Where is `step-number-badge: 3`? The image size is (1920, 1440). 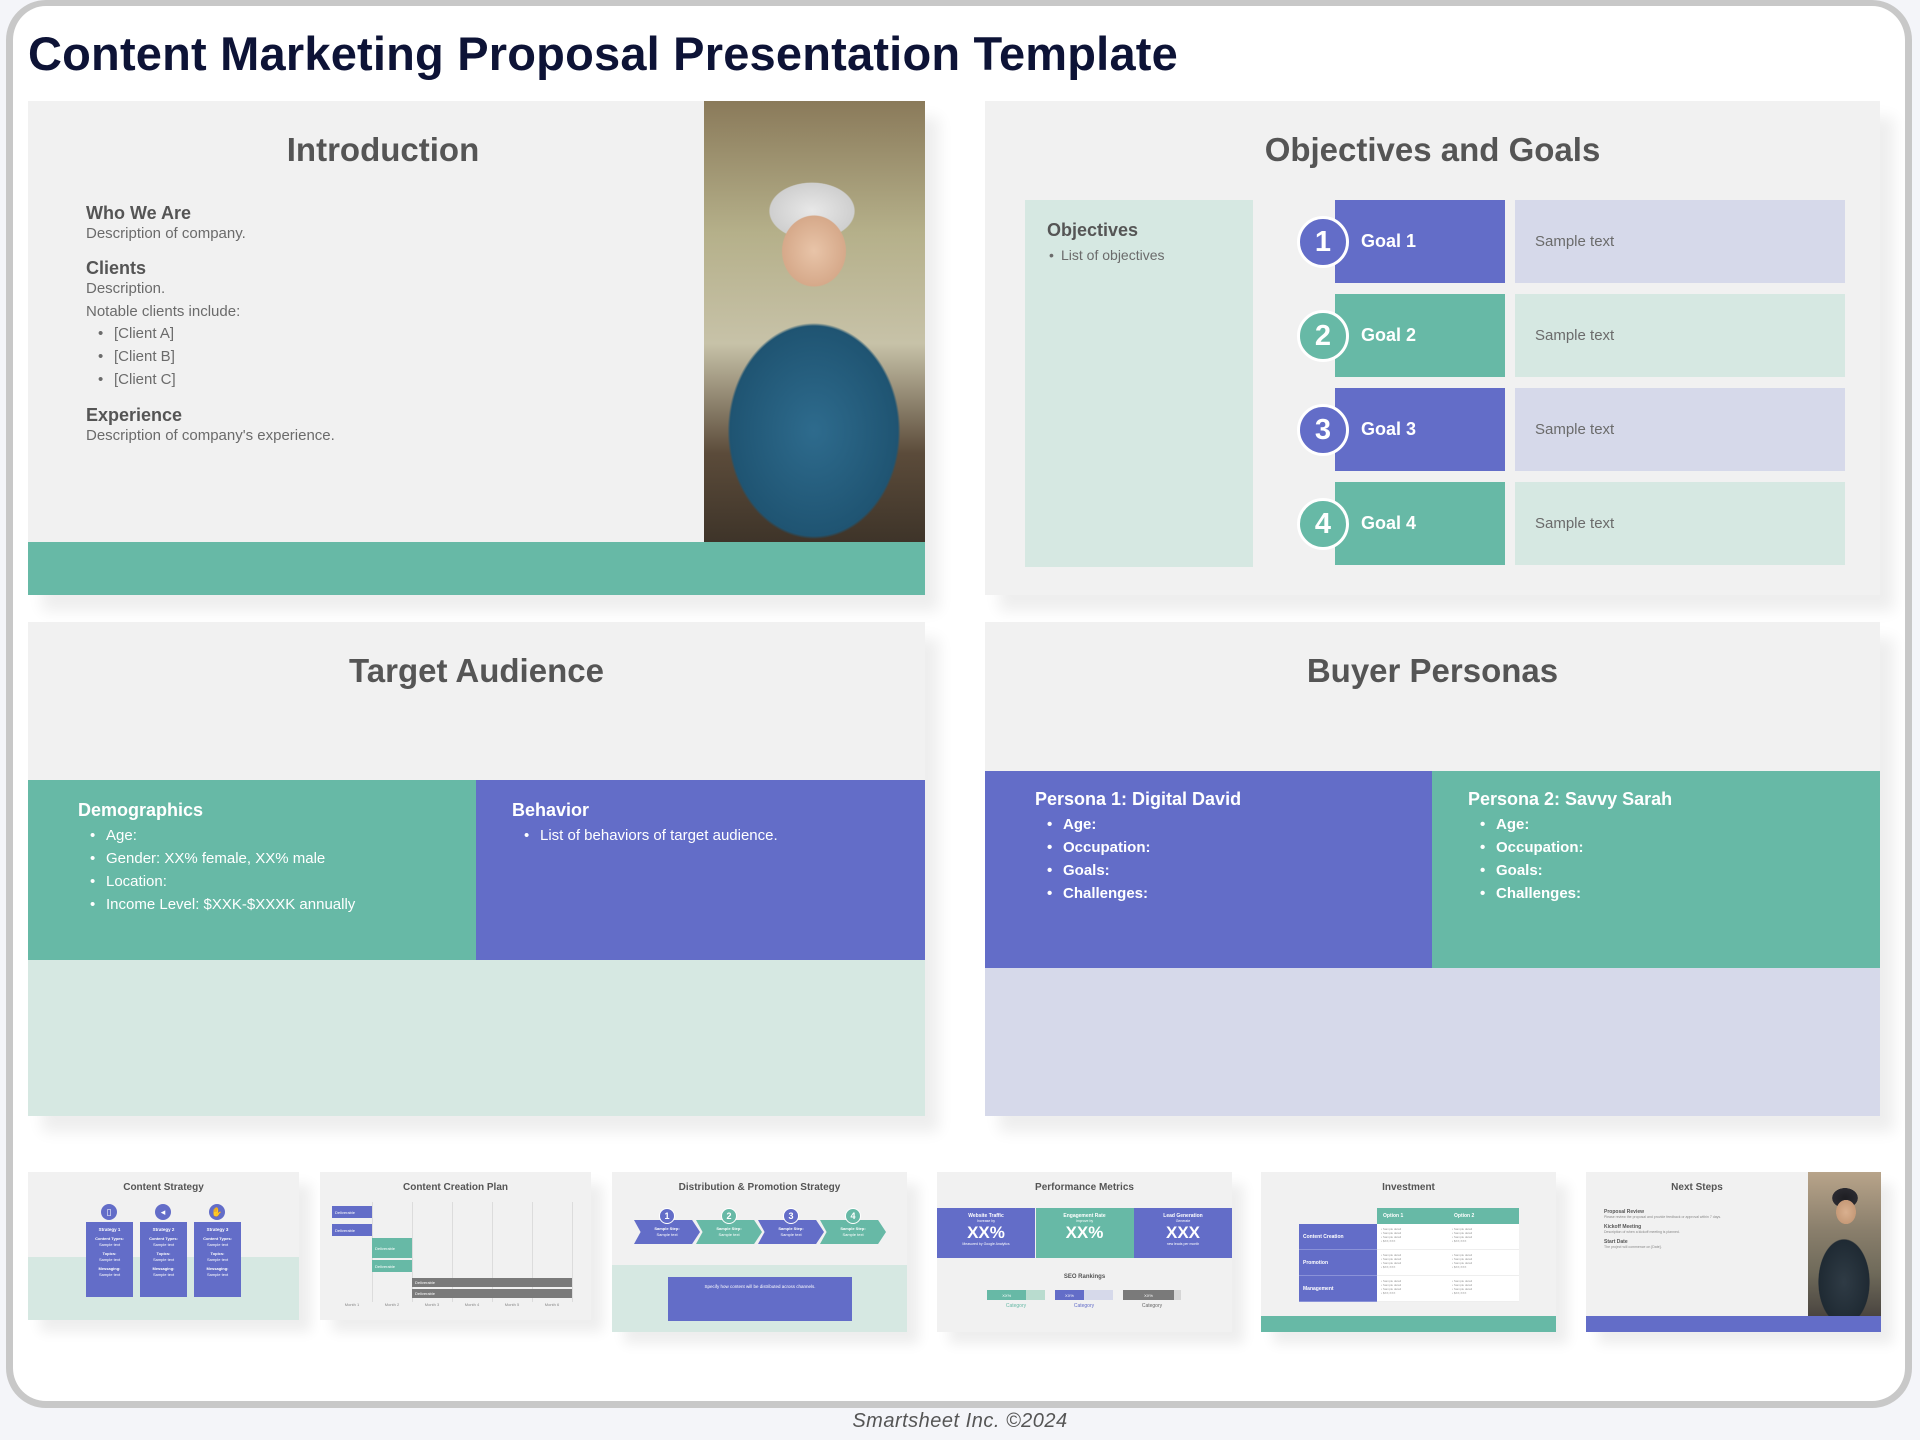
step-number-badge: 3 is located at coordinates (791, 1216).